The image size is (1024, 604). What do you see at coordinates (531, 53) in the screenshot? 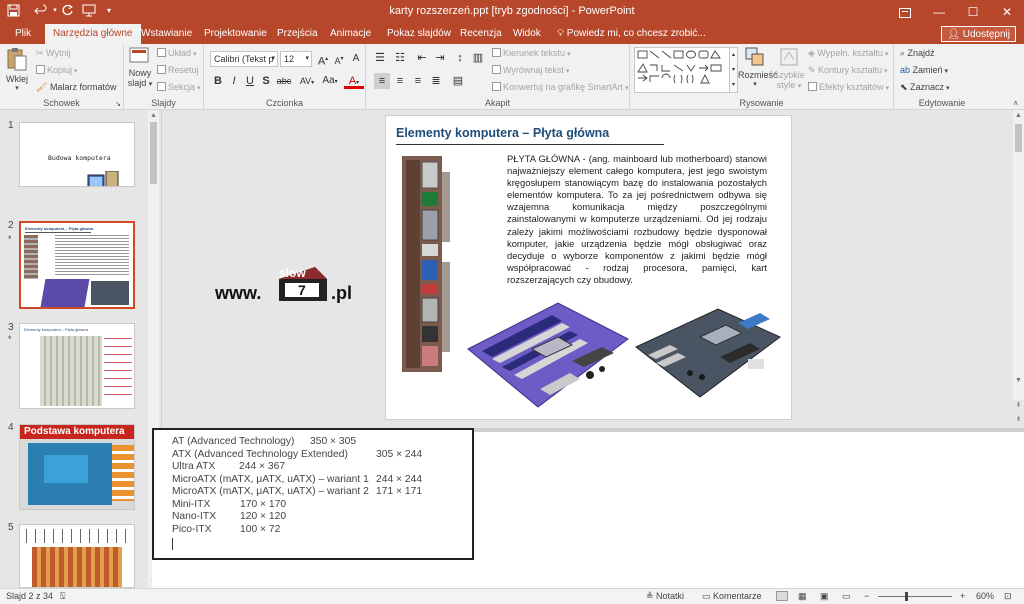
I see `text-direction-button: Kierunek tekstu ▾` at bounding box center [531, 53].